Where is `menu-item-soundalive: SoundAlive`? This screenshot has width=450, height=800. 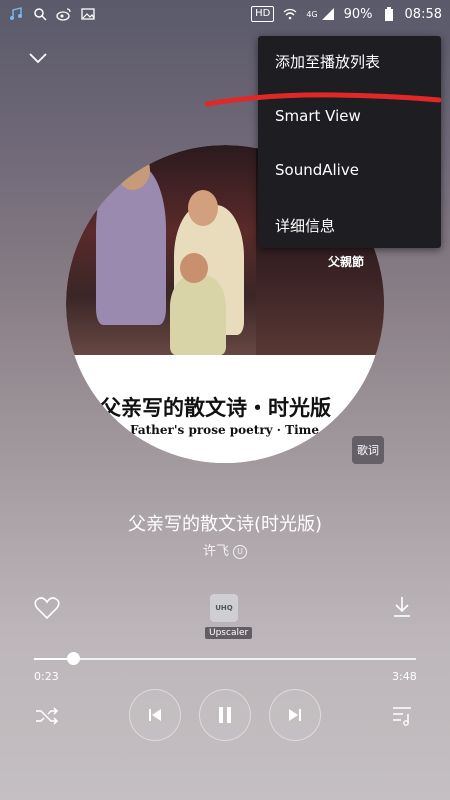
menu-item-soundalive: SoundAlive is located at coordinates (317, 170).